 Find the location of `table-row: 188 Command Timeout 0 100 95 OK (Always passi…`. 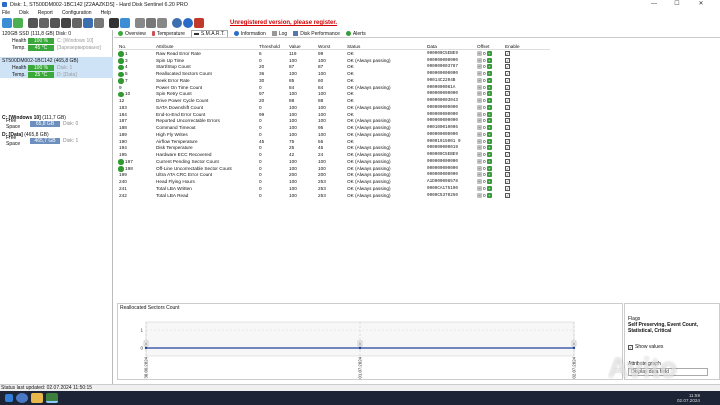

table-row: 188 Command Timeout 0 100 95 OK (Always passi… is located at coordinates (334, 127).